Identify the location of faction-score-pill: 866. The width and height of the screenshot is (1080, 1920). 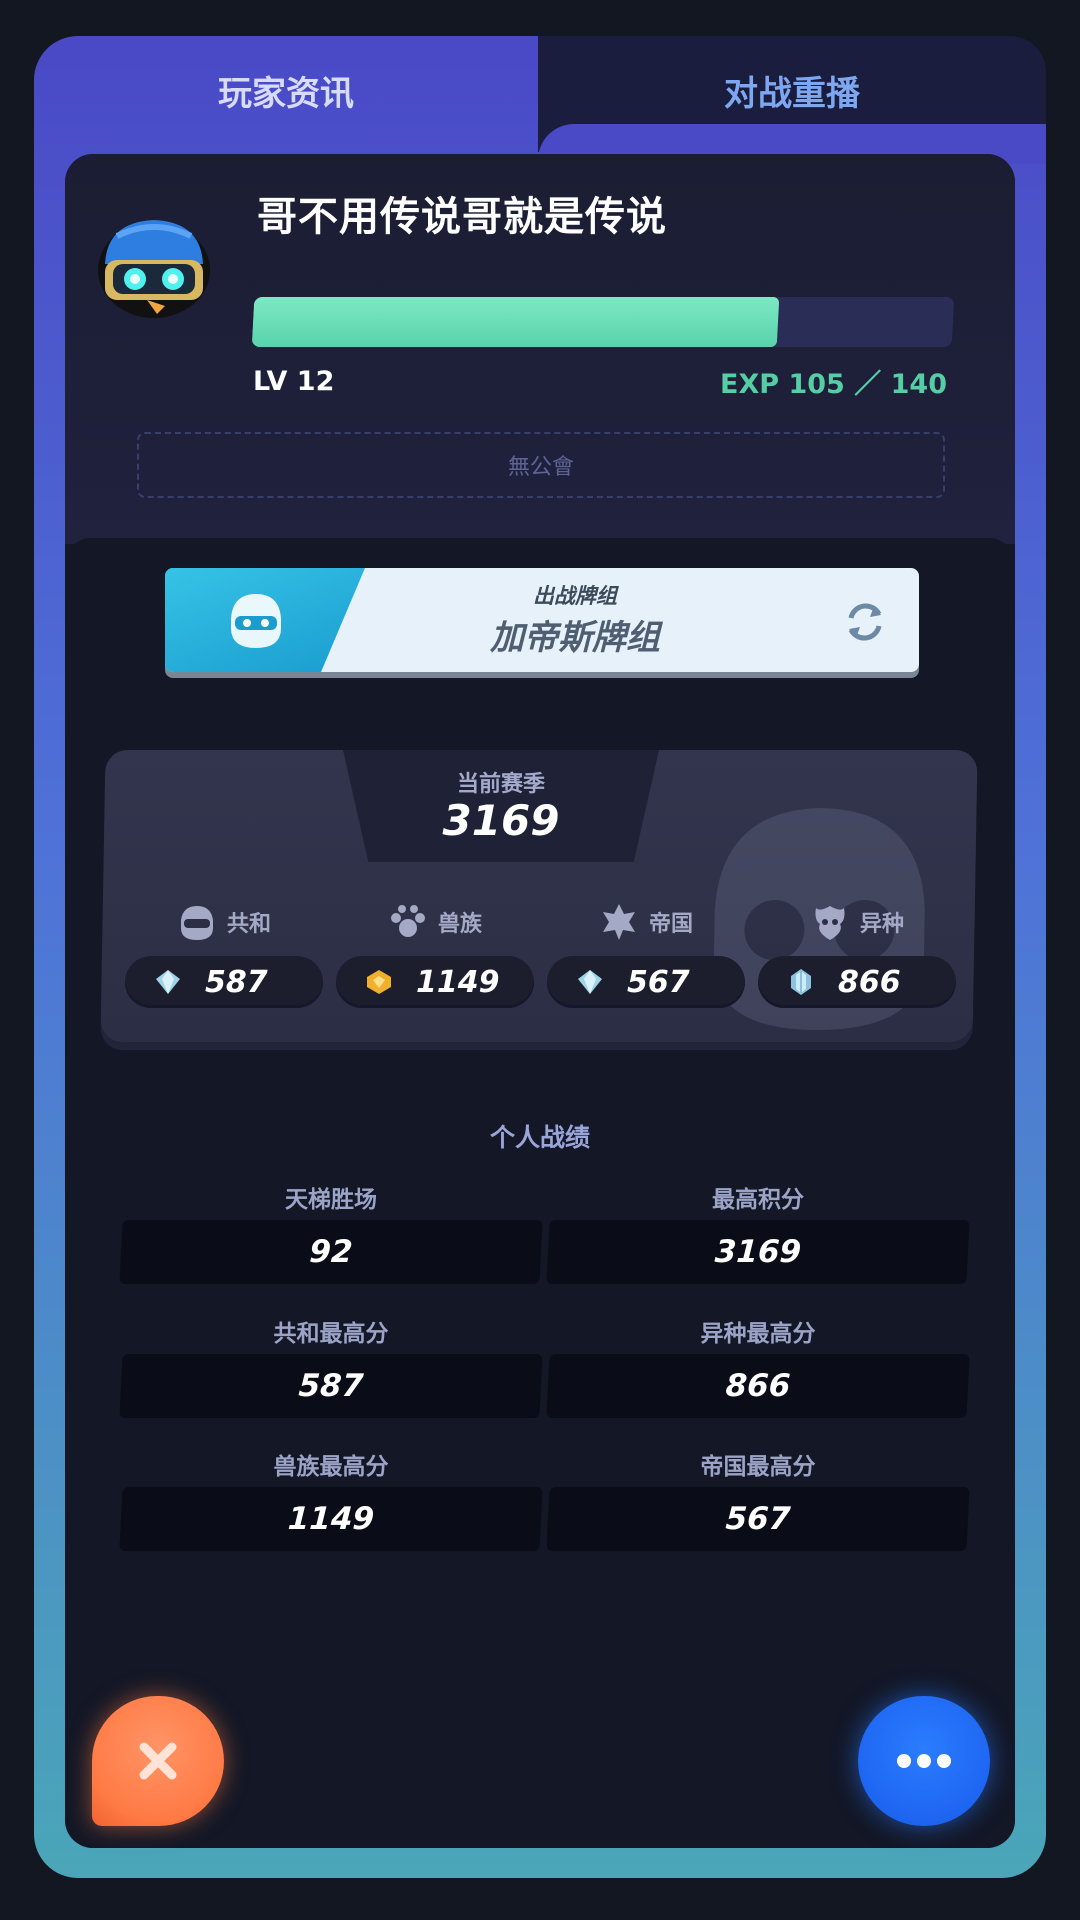
(857, 982).